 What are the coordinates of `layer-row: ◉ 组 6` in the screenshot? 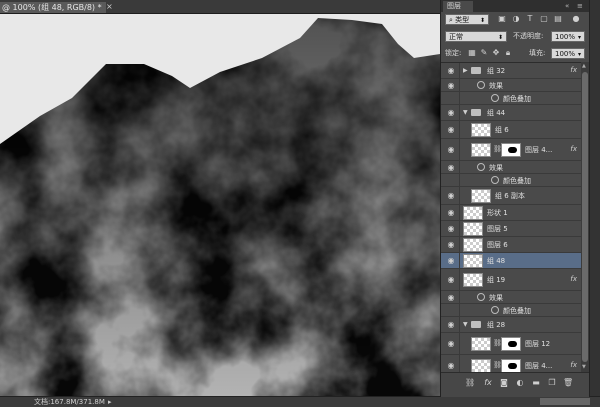 It's located at (511, 130).